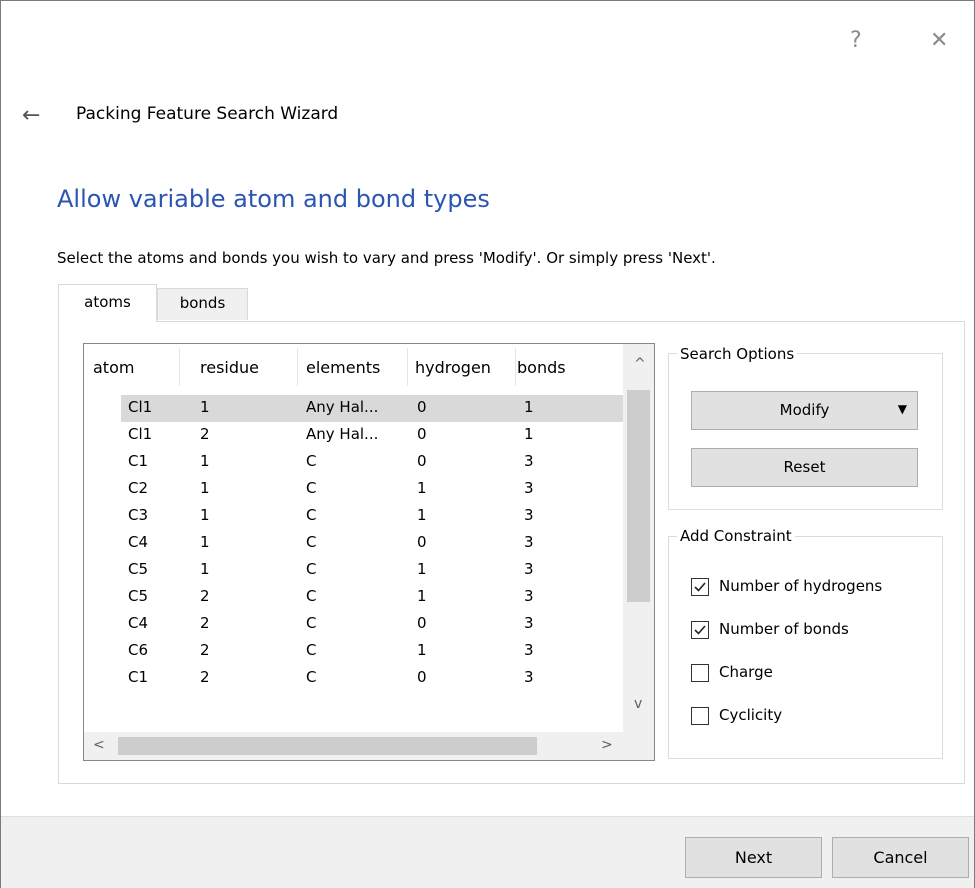 The height and width of the screenshot is (888, 975). Describe the element at coordinates (31, 115) in the screenshot. I see `back-arrow-icon: ←` at that location.